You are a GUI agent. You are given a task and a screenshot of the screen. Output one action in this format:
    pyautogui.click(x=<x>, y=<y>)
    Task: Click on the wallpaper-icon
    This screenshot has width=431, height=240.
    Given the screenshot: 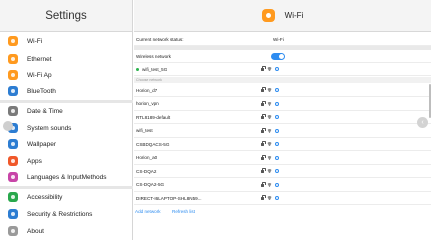 What is the action you would take?
    pyautogui.click(x=13, y=144)
    